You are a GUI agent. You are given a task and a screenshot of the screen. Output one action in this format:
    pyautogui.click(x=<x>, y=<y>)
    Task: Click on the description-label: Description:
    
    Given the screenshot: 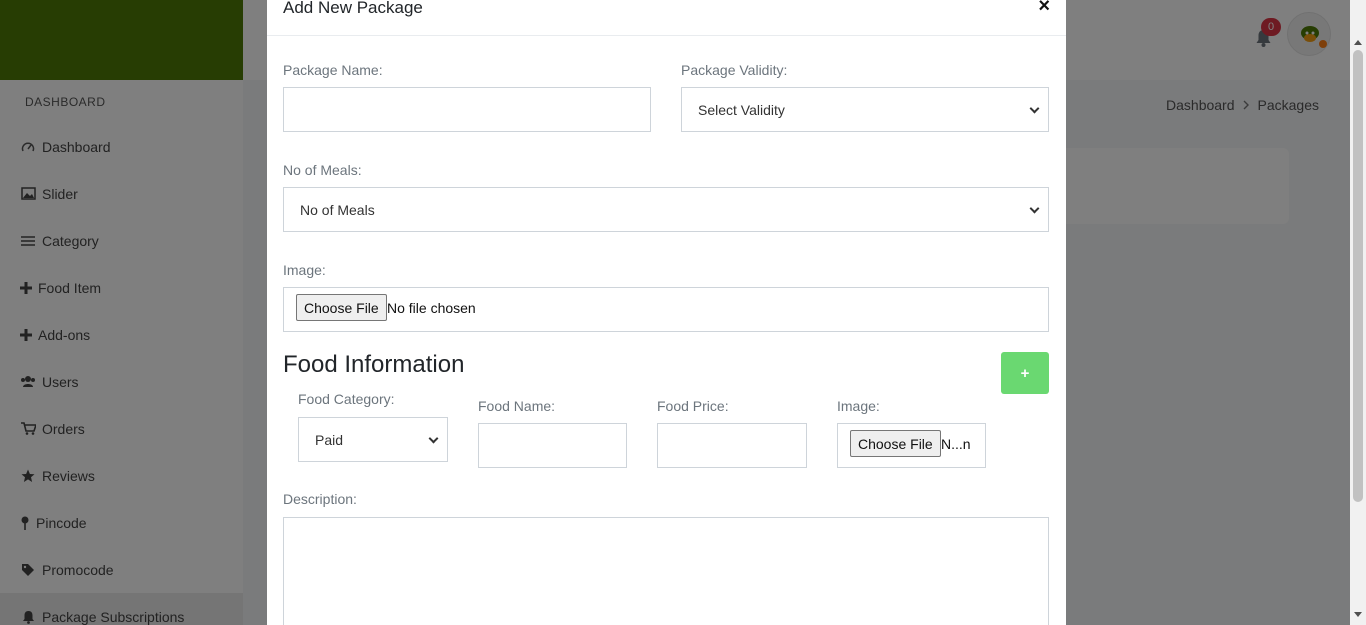 What is the action you would take?
    pyautogui.click(x=320, y=499)
    